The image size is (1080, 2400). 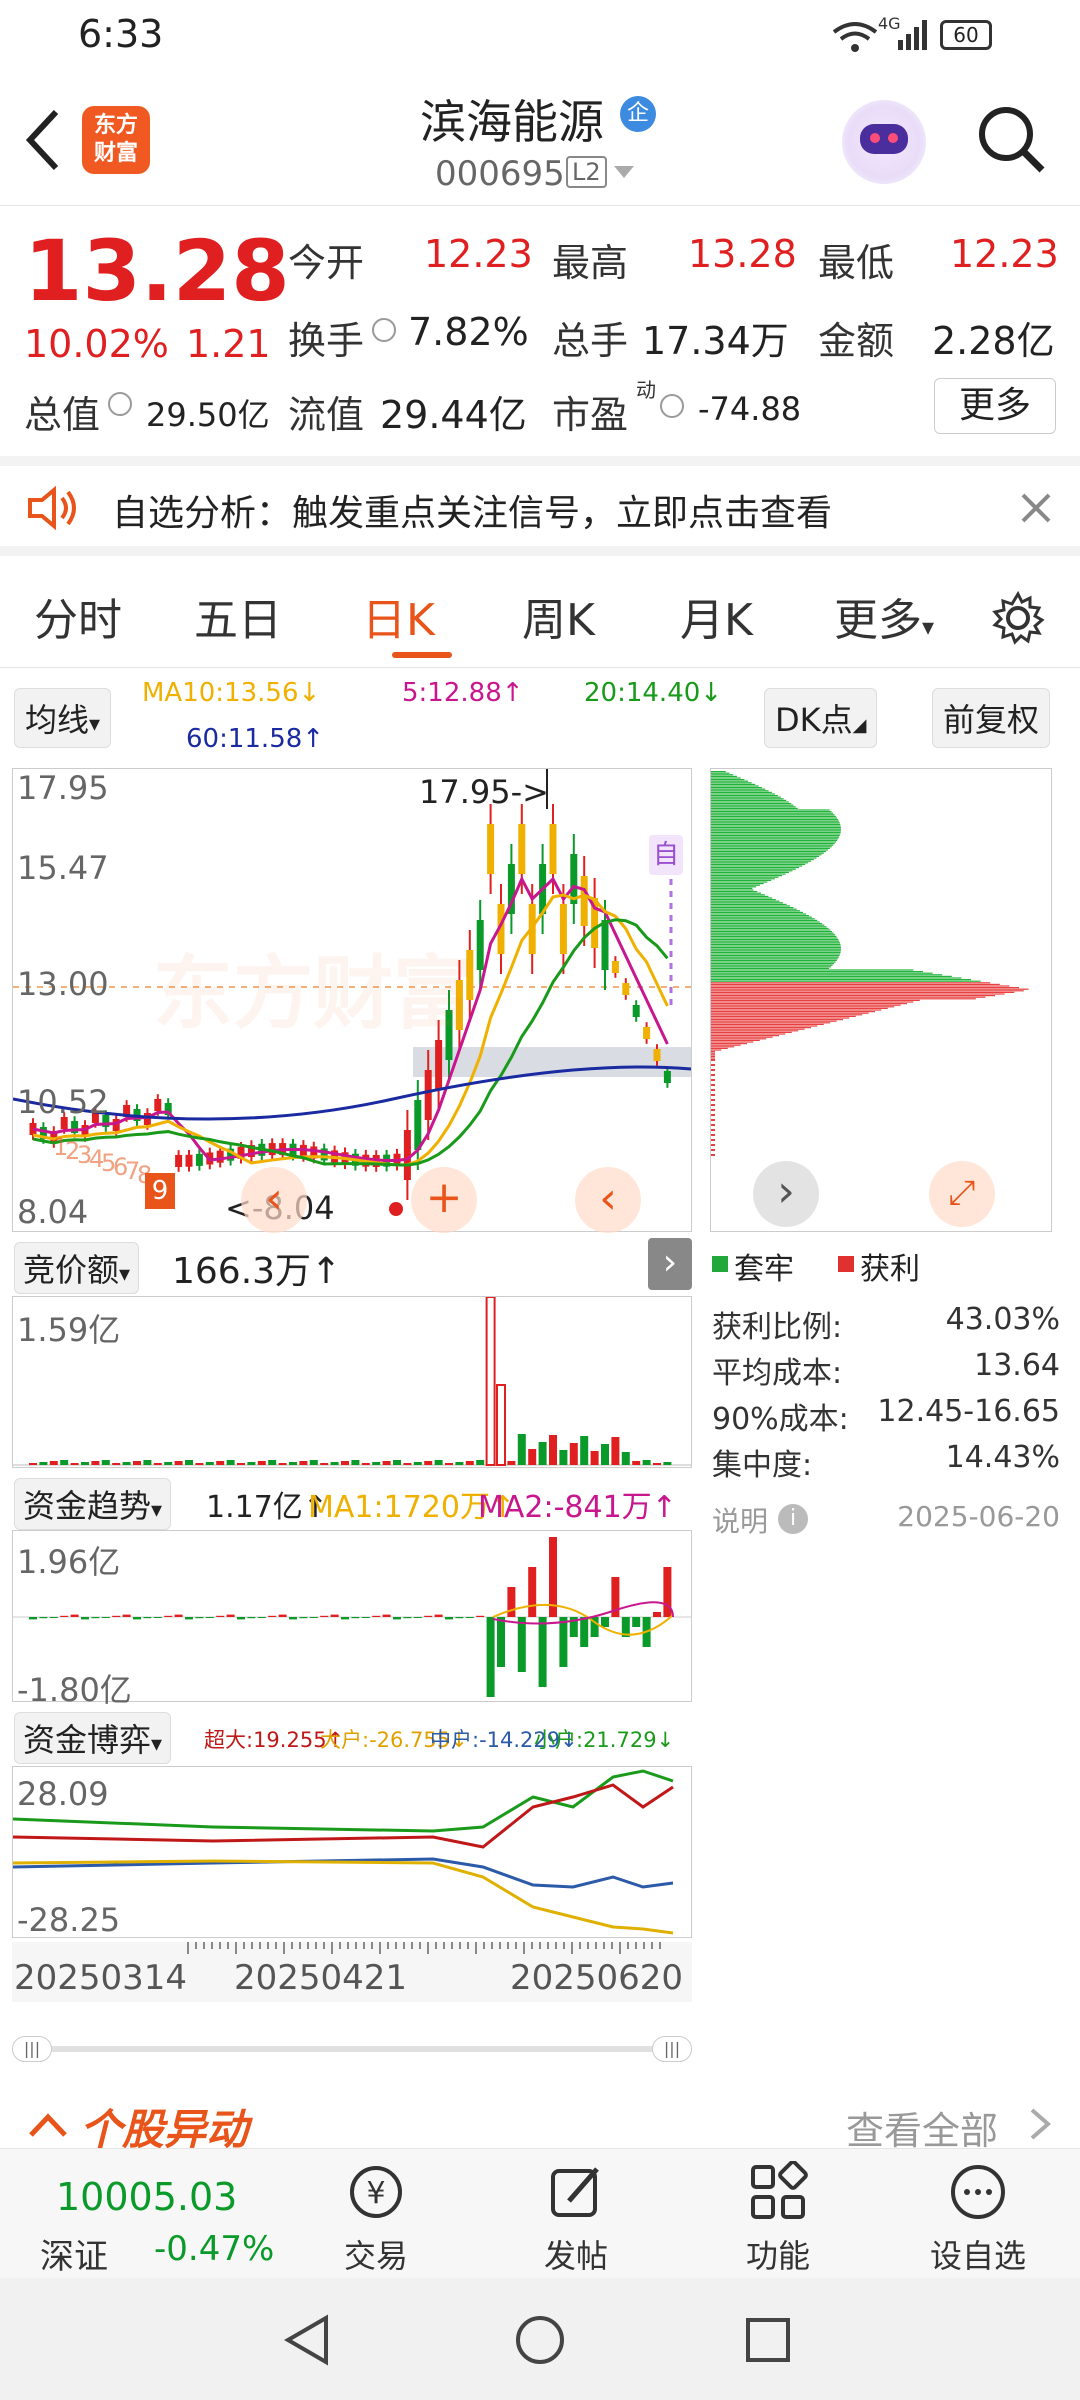 I want to click on game-y-max: 28.09, so click(x=63, y=1794).